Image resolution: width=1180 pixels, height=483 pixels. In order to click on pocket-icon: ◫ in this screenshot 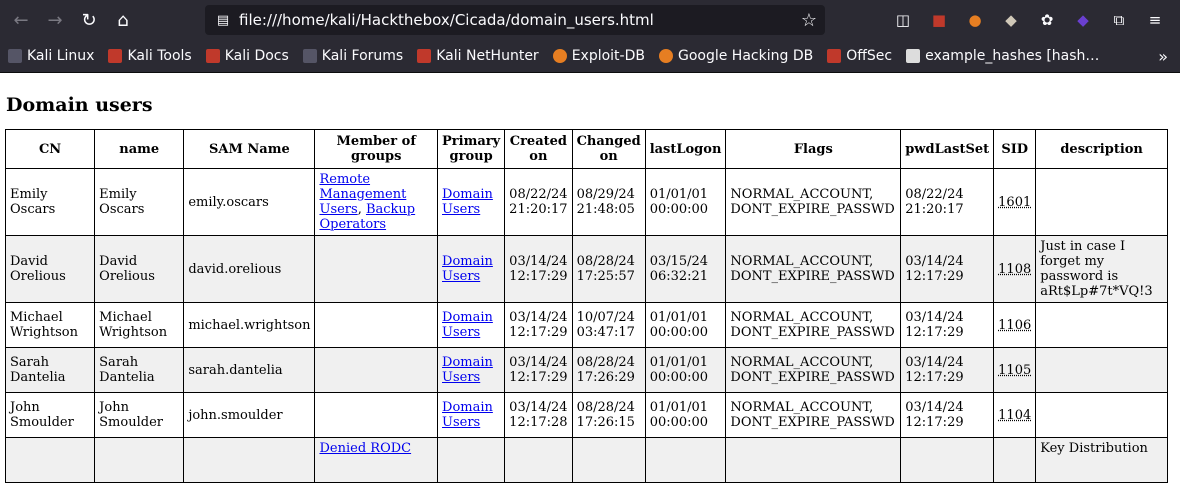, I will do `click(903, 20)`.